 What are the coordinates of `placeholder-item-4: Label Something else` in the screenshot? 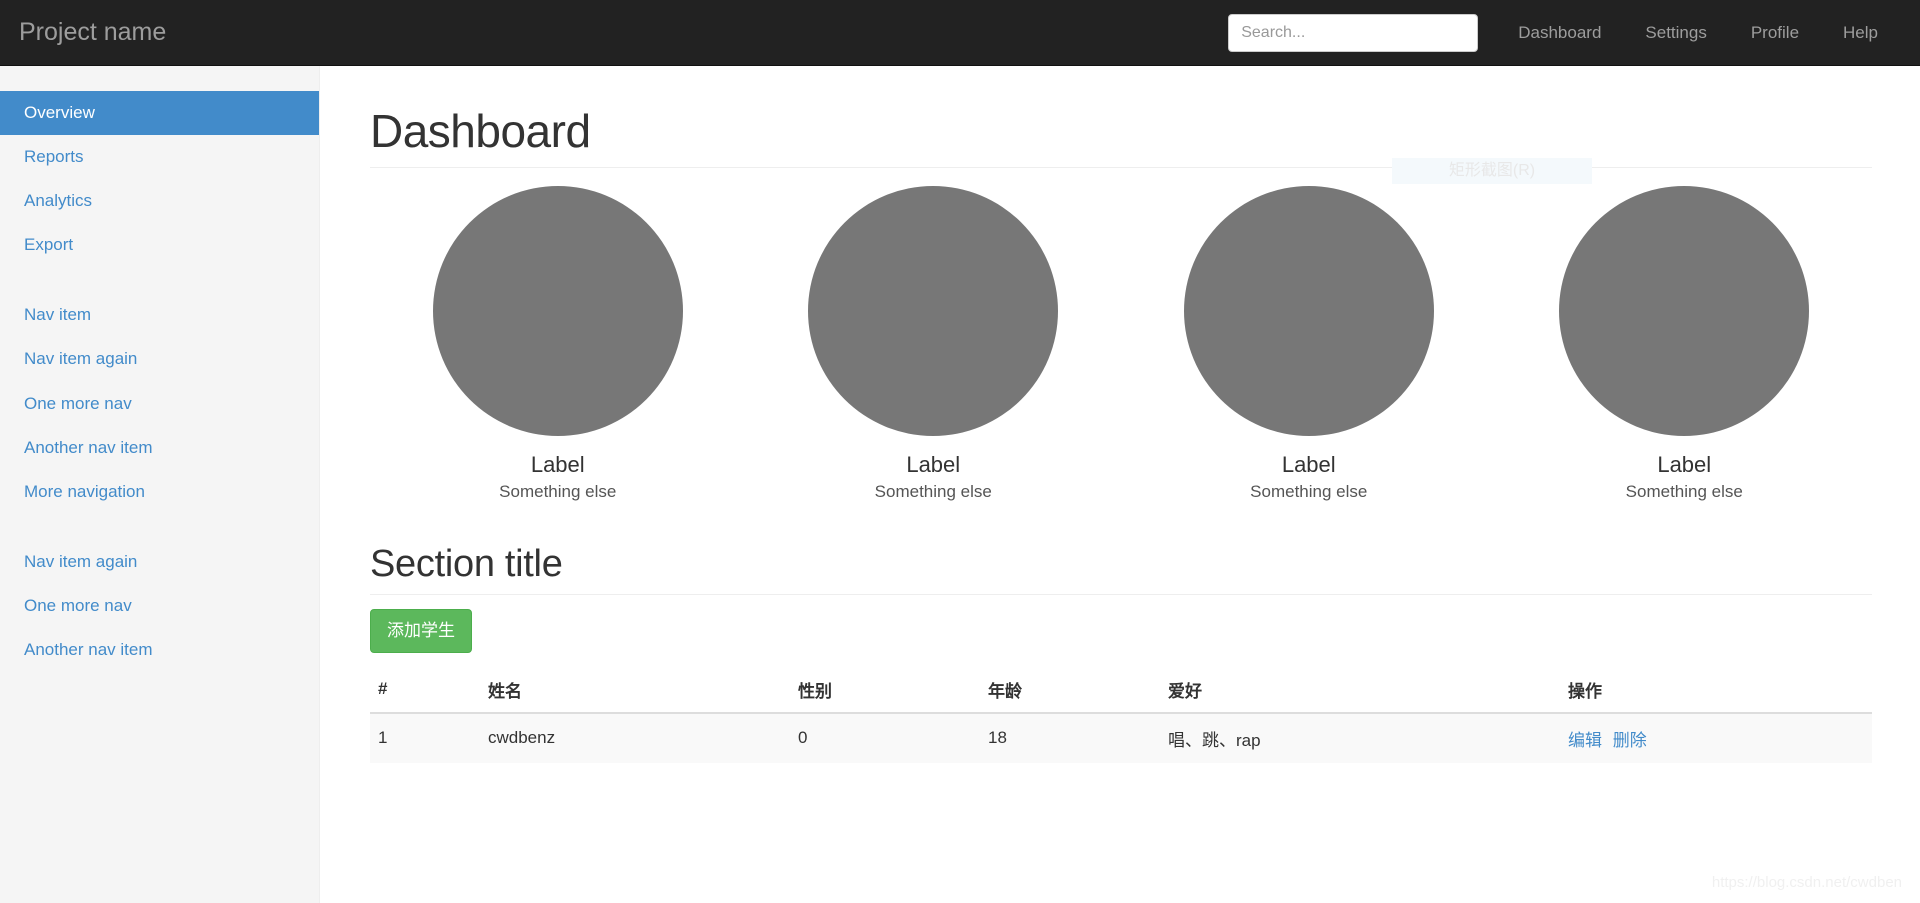 It's located at (1685, 344).